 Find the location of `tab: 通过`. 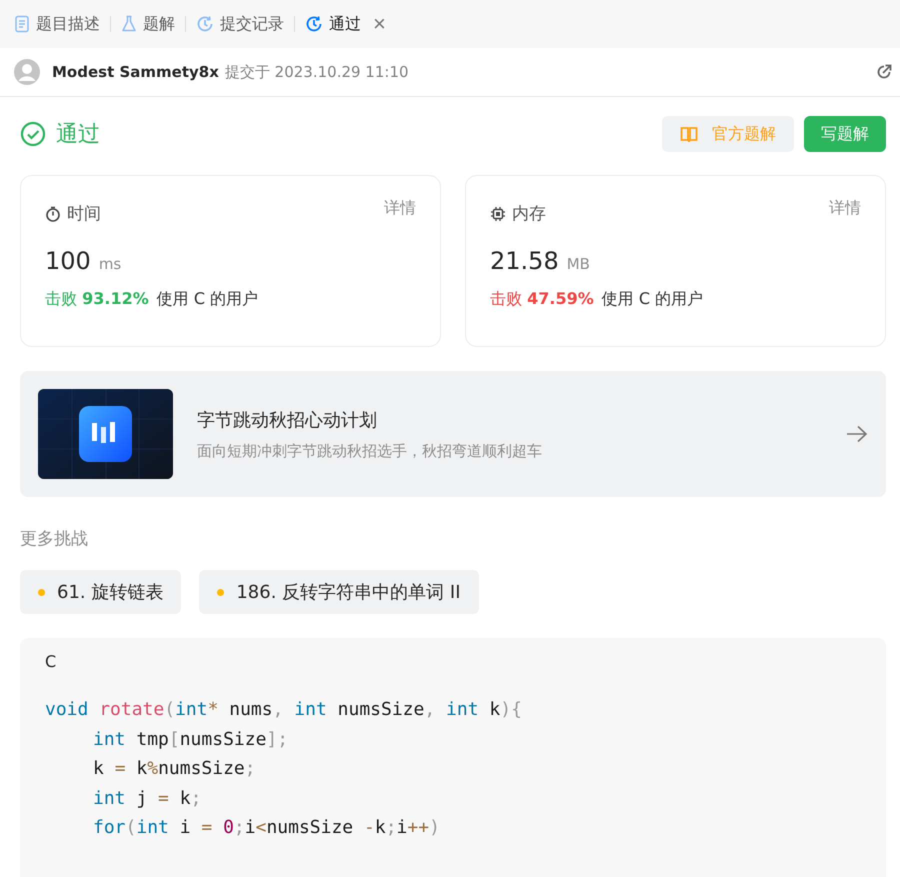

tab: 通过 is located at coordinates (333, 24).